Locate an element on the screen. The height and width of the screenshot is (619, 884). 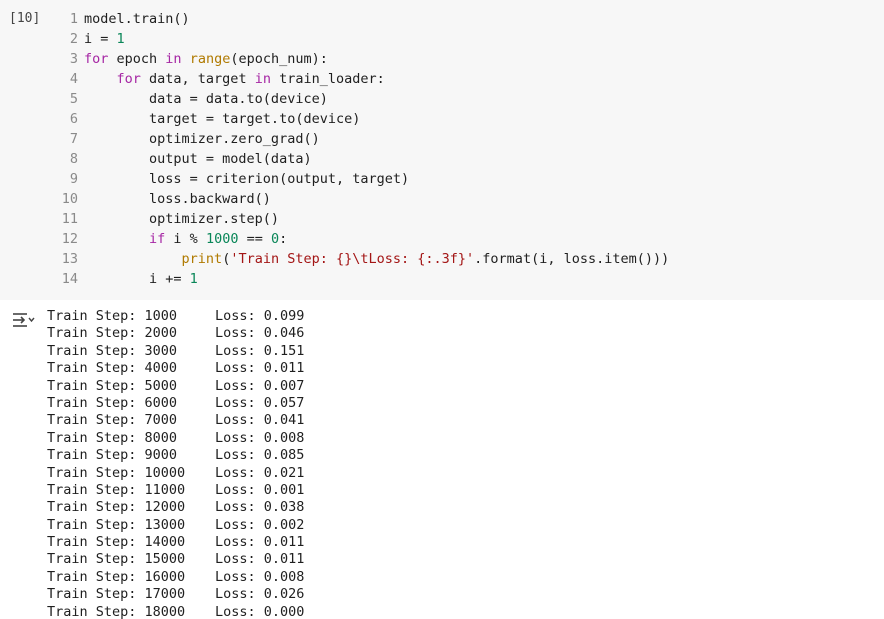
code-line: 2 i = 1 is located at coordinates (361, 39).